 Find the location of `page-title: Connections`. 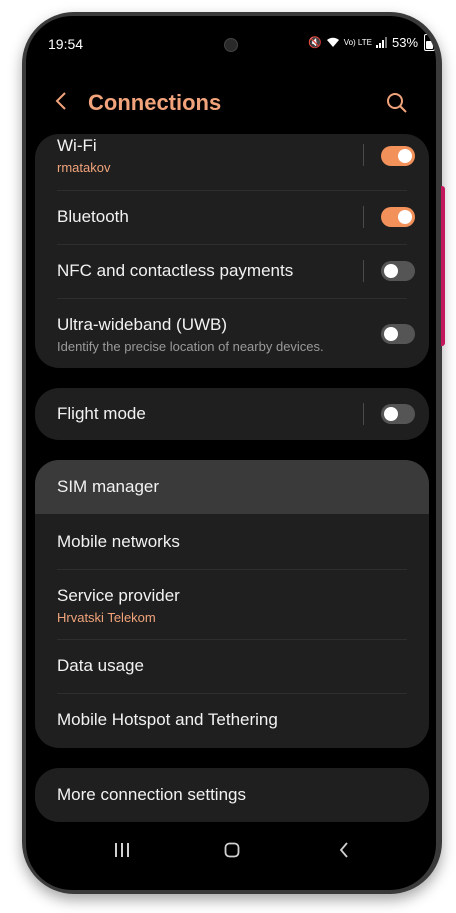

page-title: Connections is located at coordinates (155, 102).